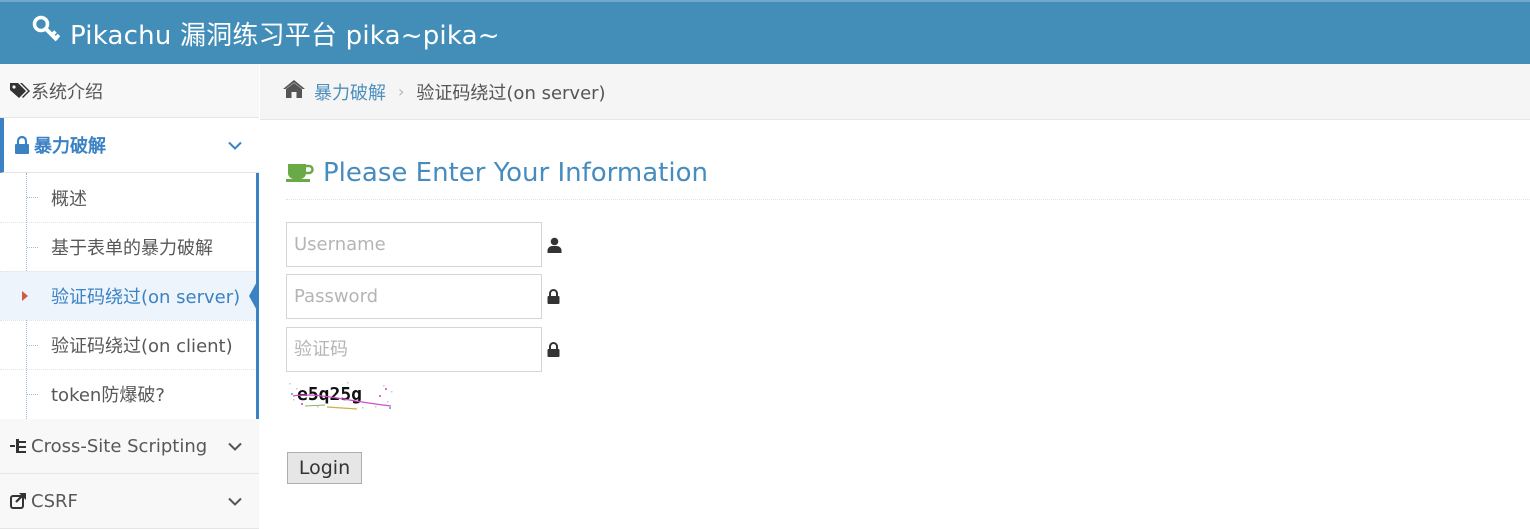 This screenshot has width=1530, height=529. Describe the element at coordinates (414, 296) in the screenshot. I see `password-input` at that location.